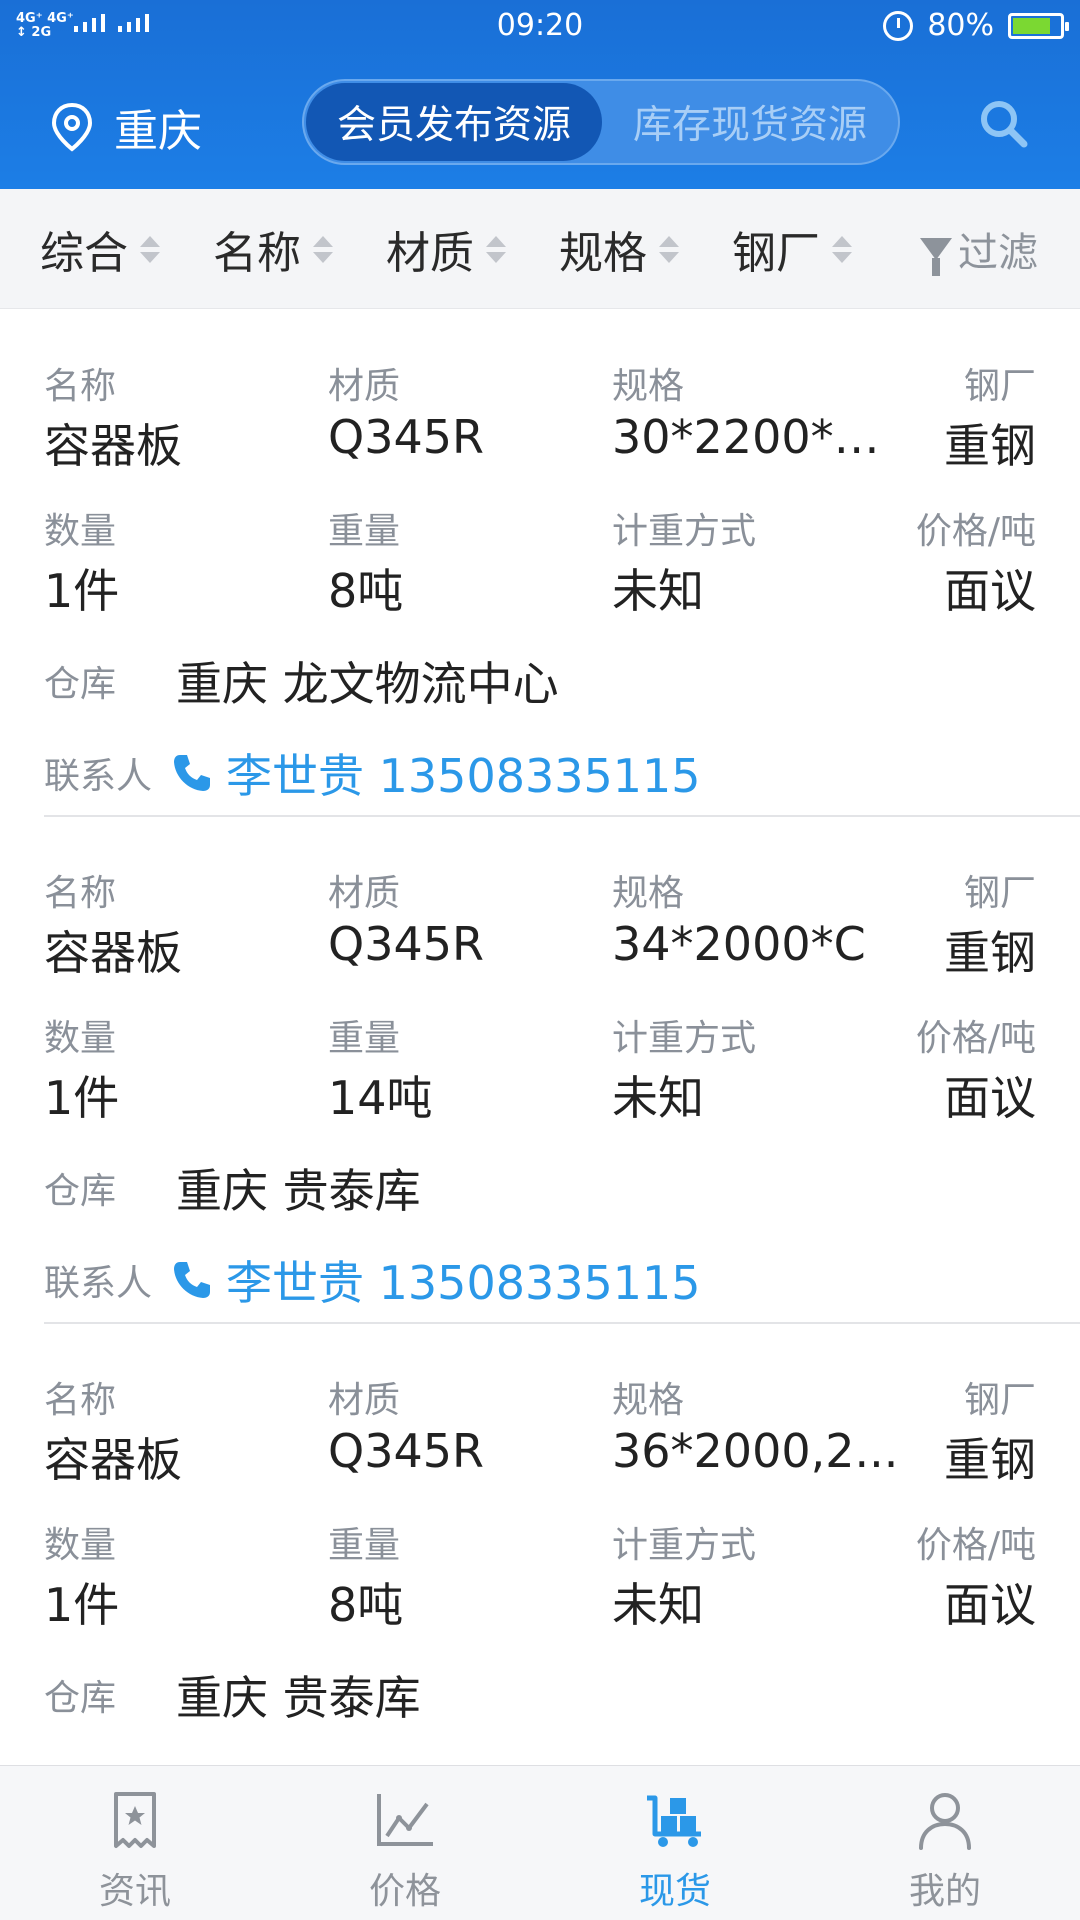 This screenshot has width=1080, height=1920. What do you see at coordinates (134, 1891) in the screenshot?
I see `nav-label: 资讯` at bounding box center [134, 1891].